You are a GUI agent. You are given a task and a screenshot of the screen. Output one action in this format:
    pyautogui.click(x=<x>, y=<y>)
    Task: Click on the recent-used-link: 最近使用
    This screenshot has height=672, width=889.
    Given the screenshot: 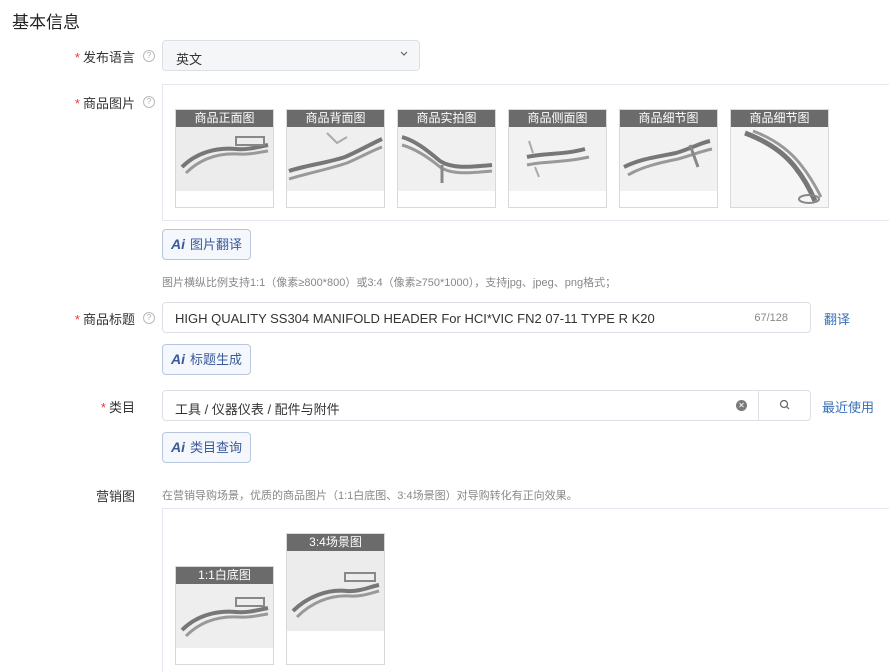 What is the action you would take?
    pyautogui.click(x=848, y=406)
    